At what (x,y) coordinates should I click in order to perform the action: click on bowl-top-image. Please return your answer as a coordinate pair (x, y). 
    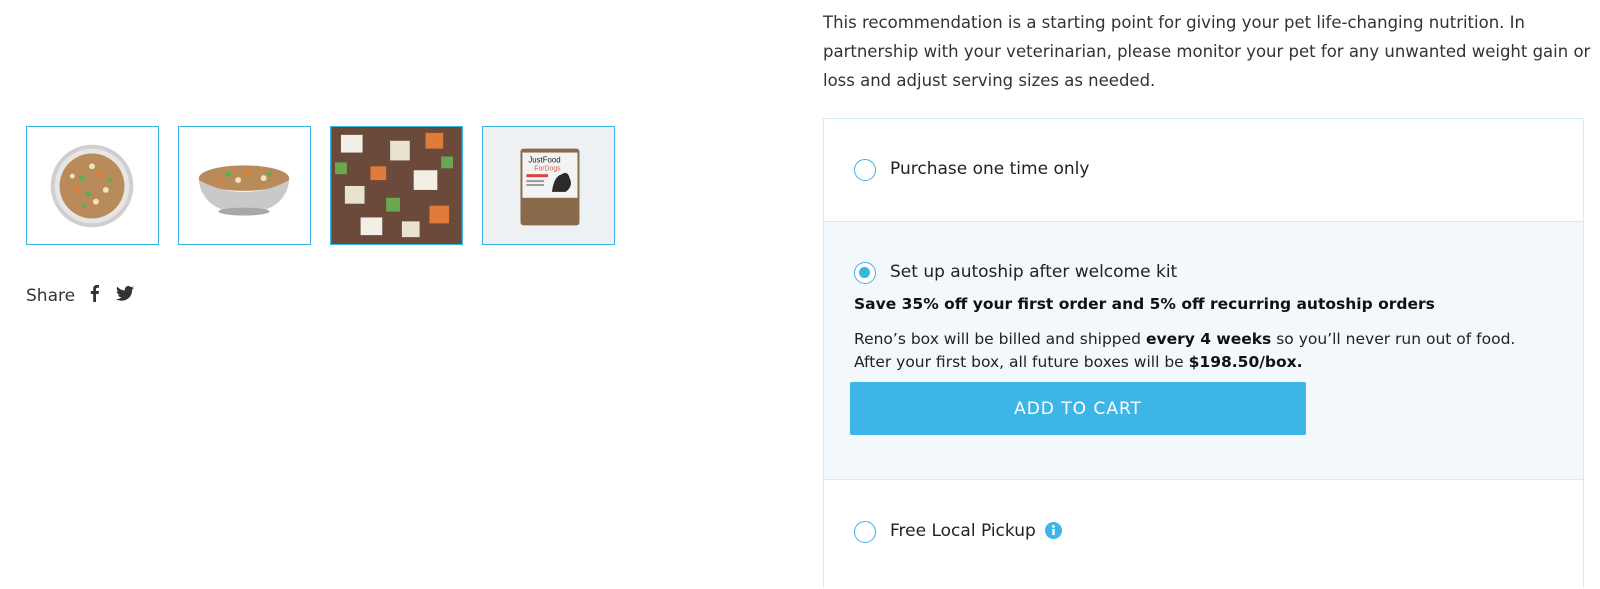
    Looking at the image, I should click on (92, 185).